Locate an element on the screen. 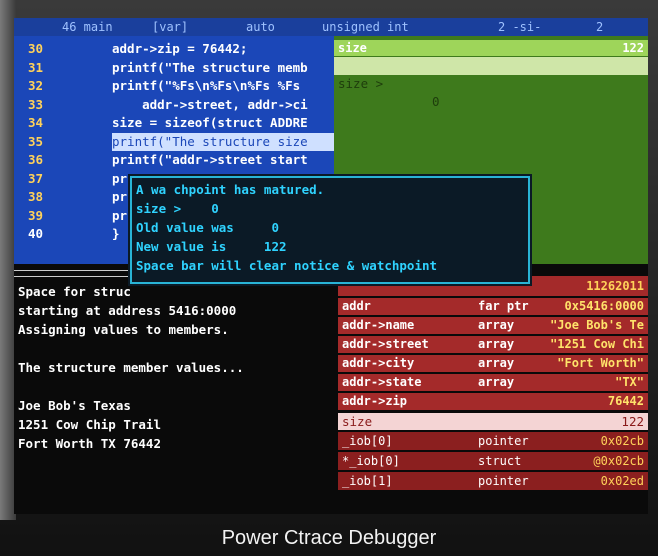  memory-row: addr->city array "Fort Worth" is located at coordinates (493, 363).